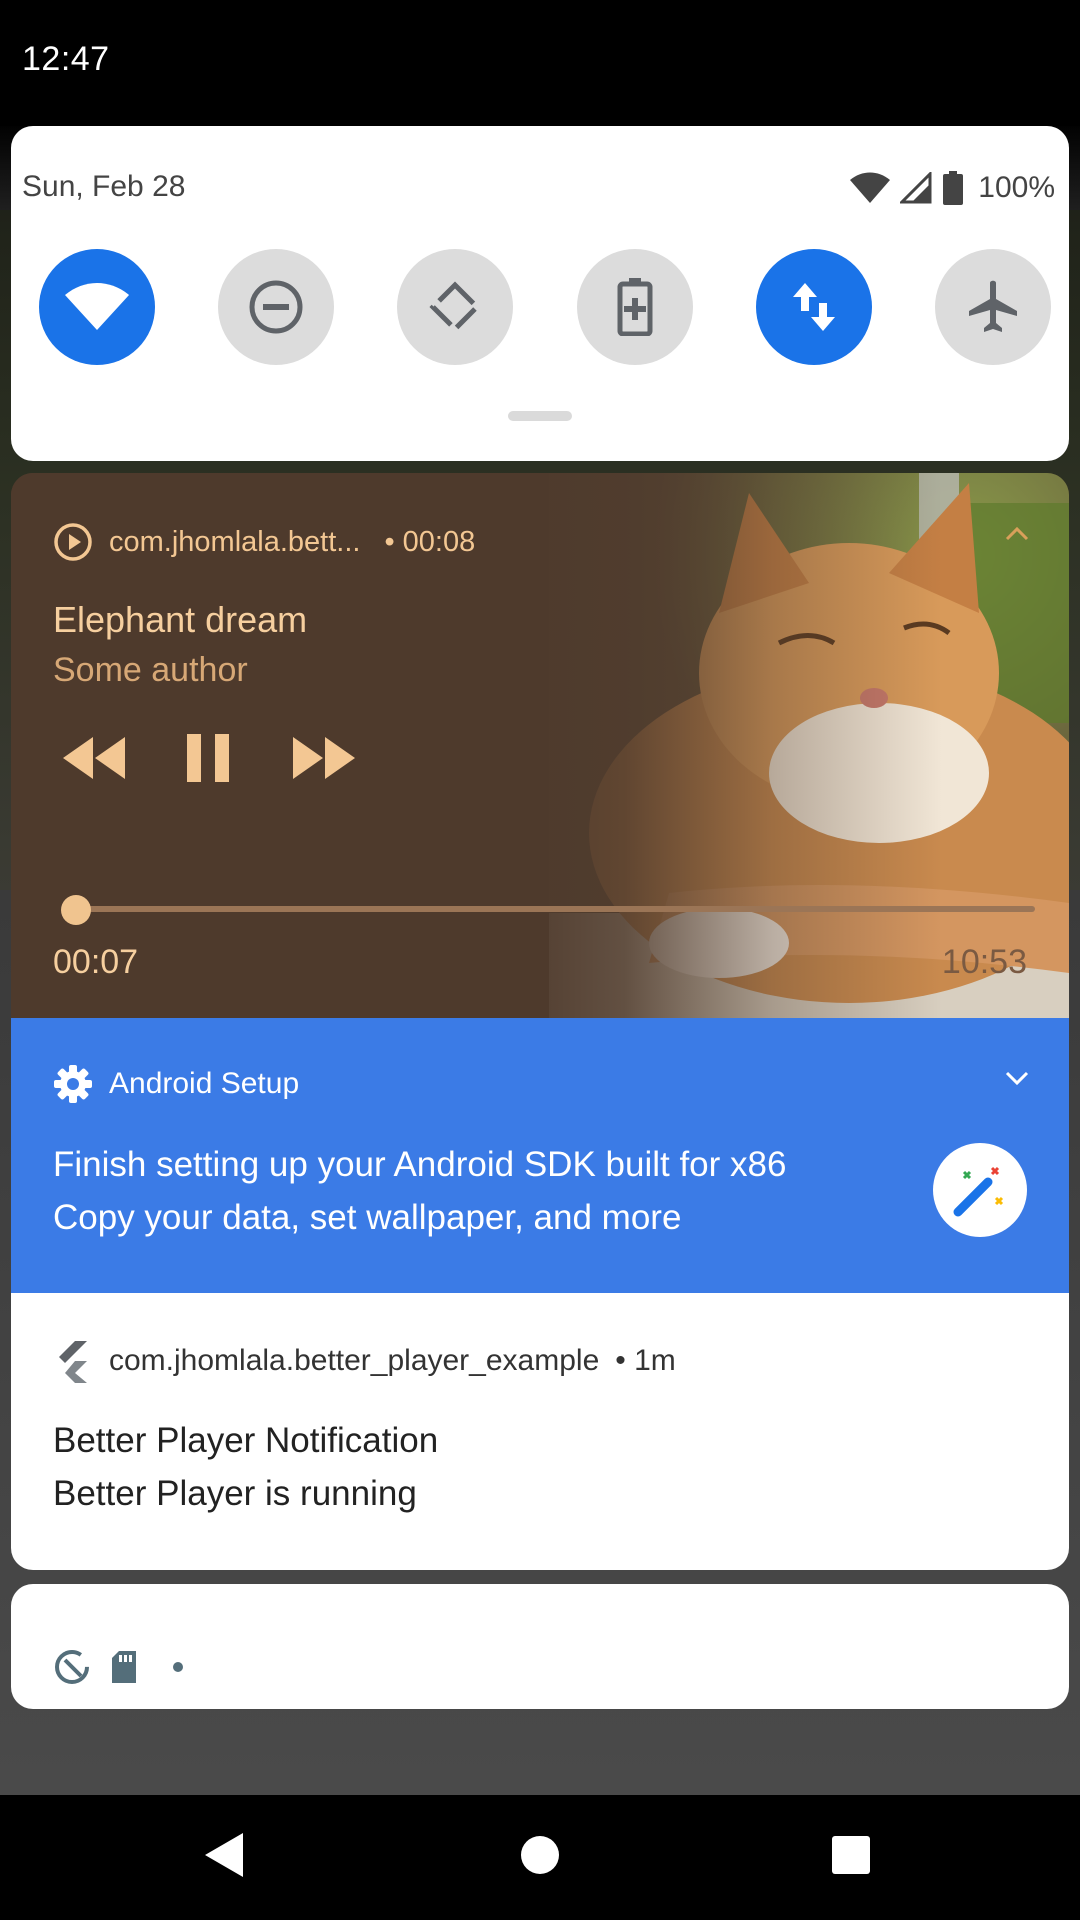 The width and height of the screenshot is (1080, 1920). Describe the element at coordinates (540, 1855) in the screenshot. I see `home-icon` at that location.